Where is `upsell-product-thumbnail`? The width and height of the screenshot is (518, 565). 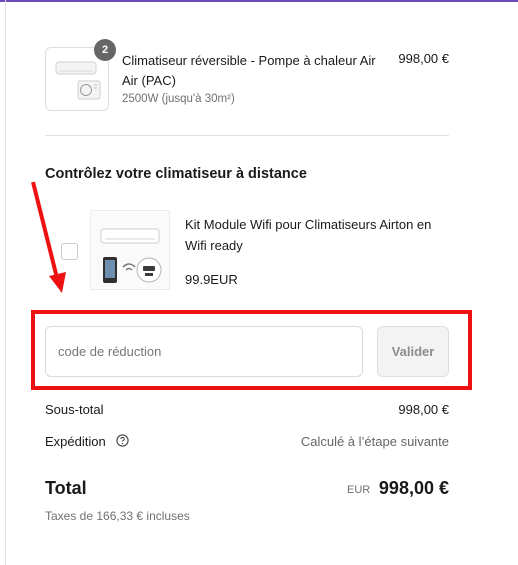
upsell-product-thumbnail is located at coordinates (130, 250).